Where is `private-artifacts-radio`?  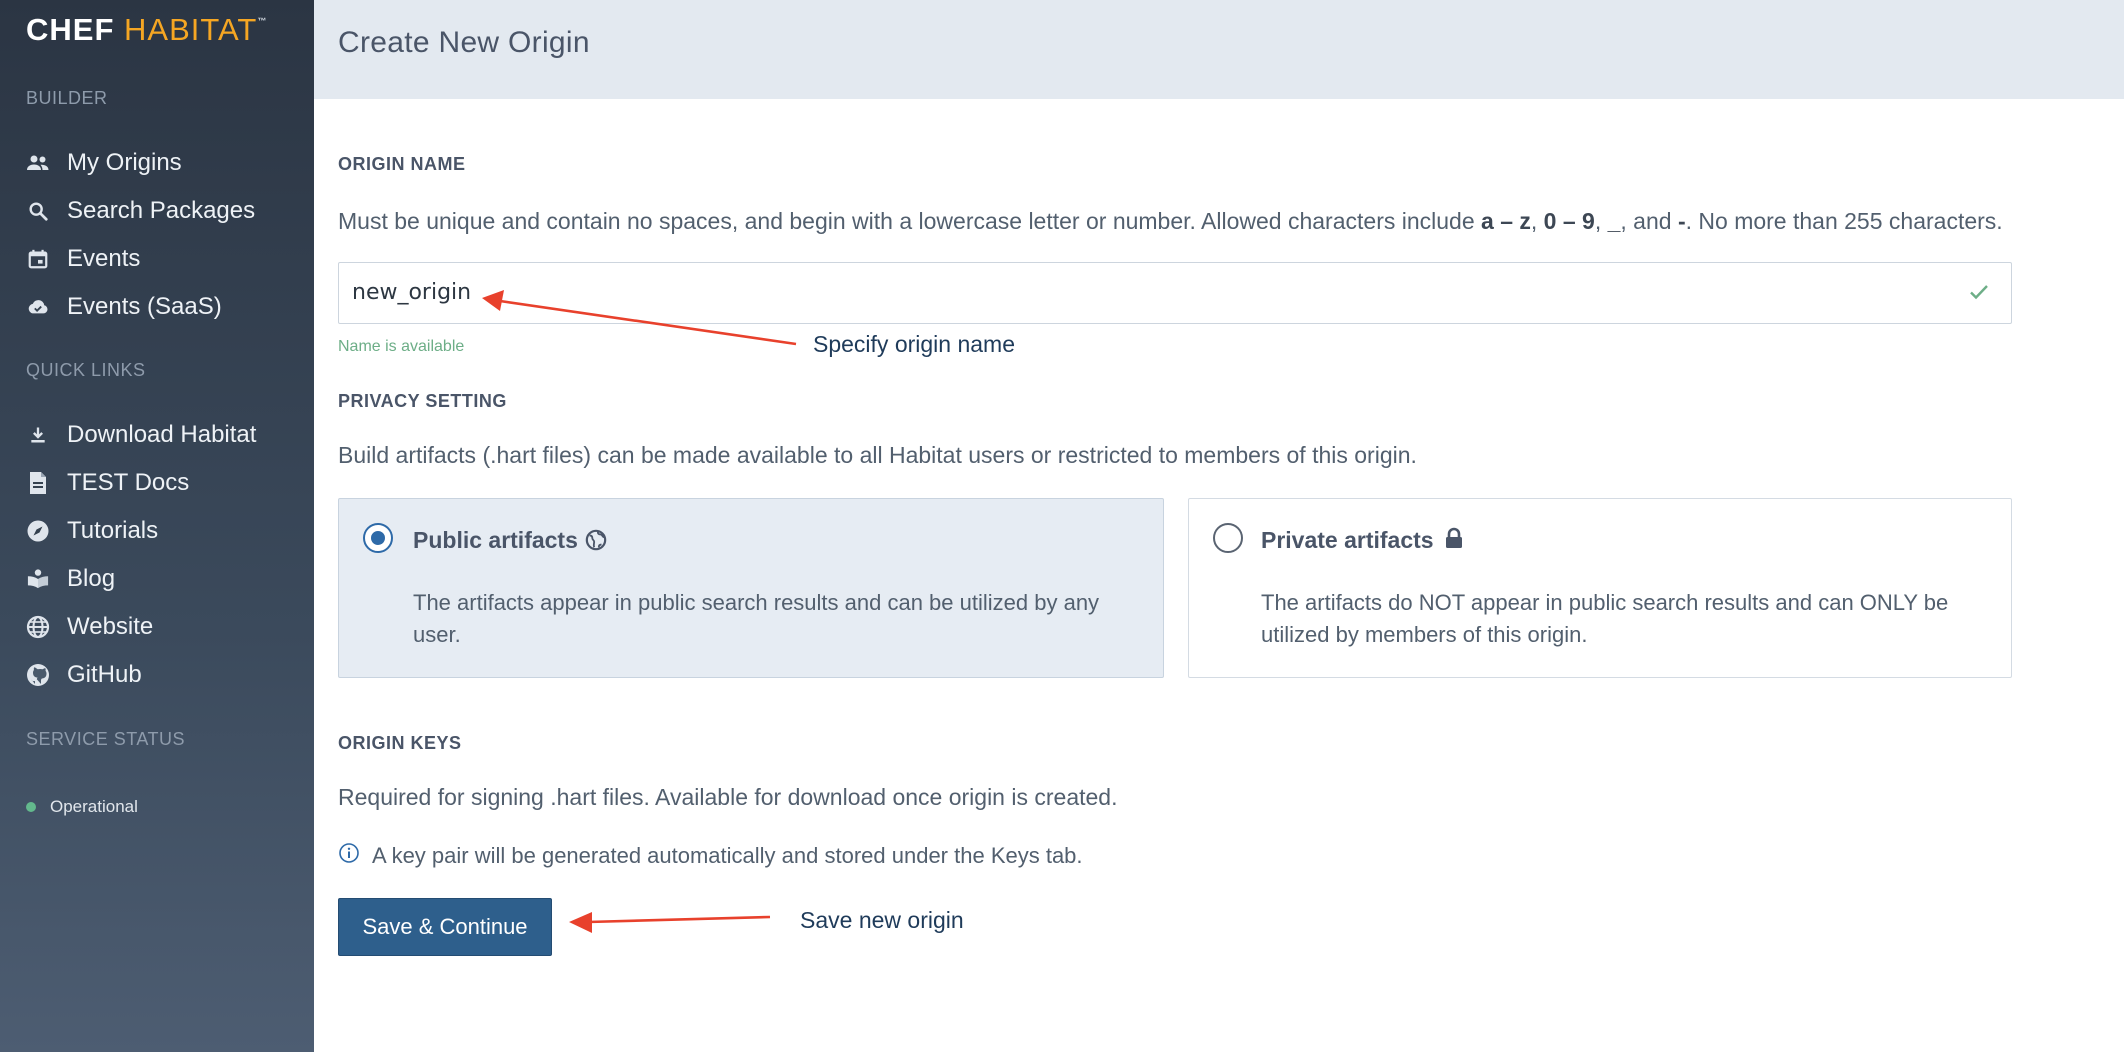 private-artifacts-radio is located at coordinates (1228, 538).